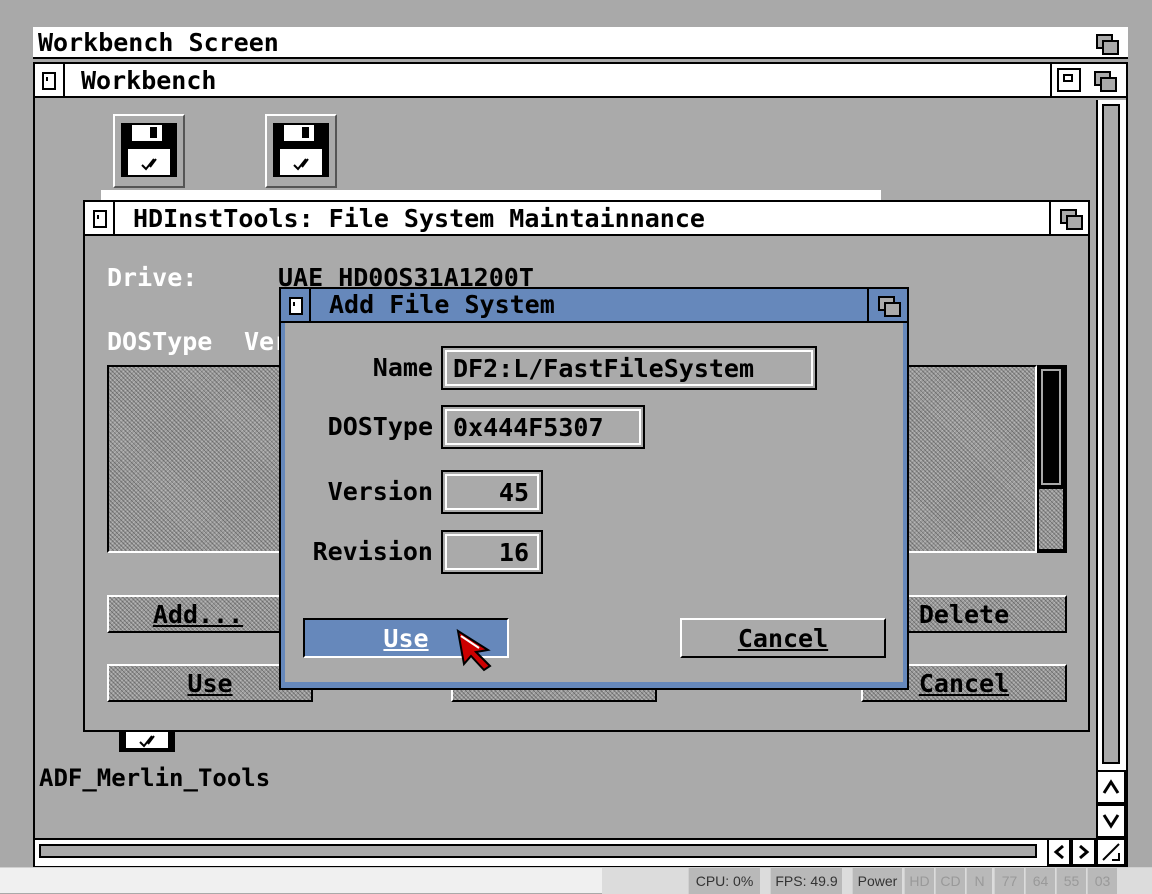 The width and height of the screenshot is (1152, 894). I want to click on dostype-field: 0x444F5307, so click(543, 427).